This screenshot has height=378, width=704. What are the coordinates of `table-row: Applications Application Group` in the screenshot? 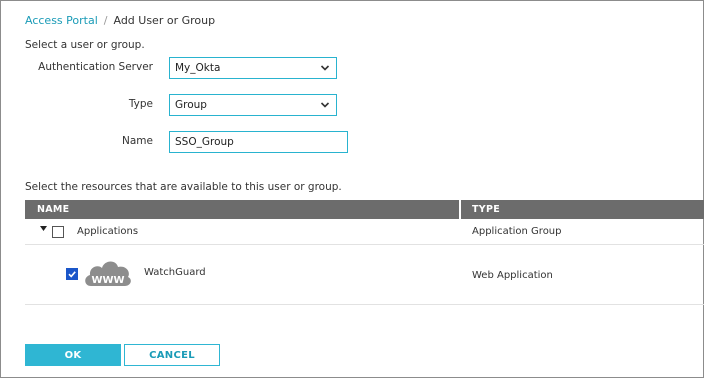 It's located at (364, 232).